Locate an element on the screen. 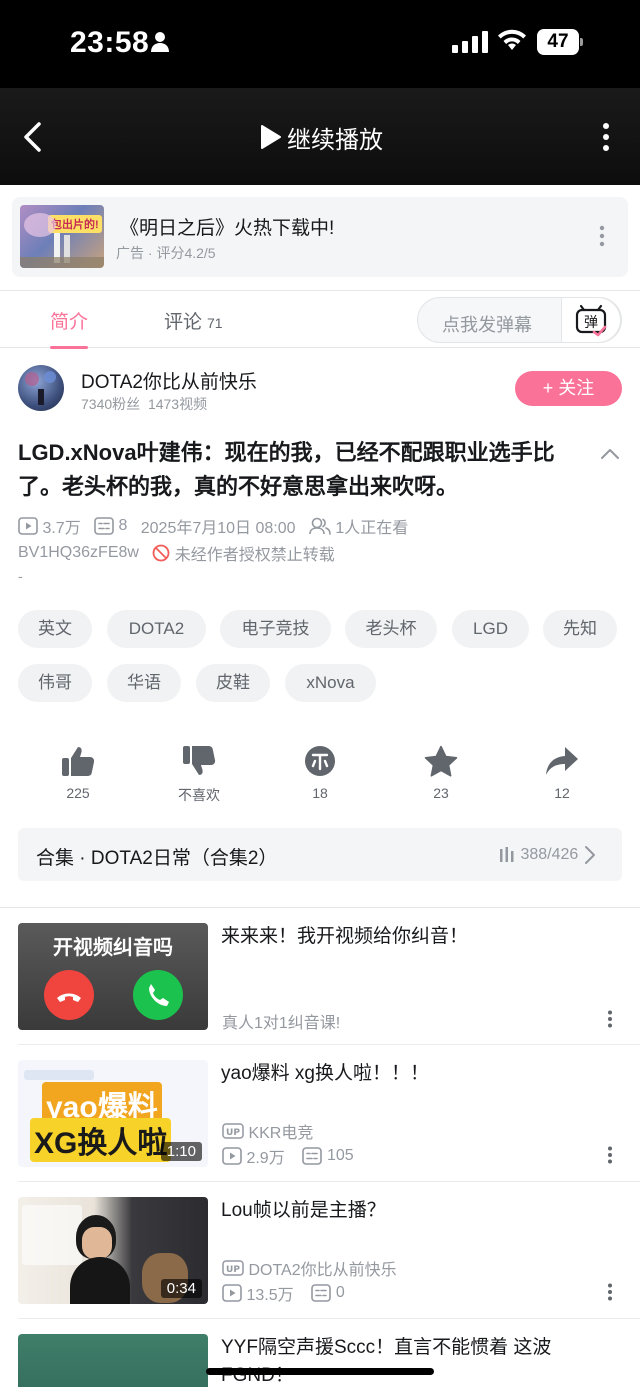 This screenshot has width=640, height=1387. rec-uploader: UP DOTA2你比从前快乐 is located at coordinates (309, 1268).